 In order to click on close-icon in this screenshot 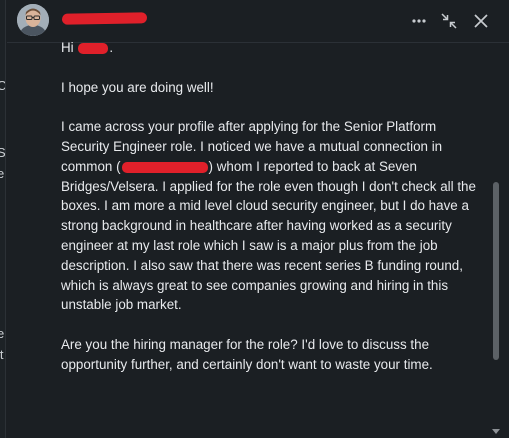, I will do `click(481, 21)`.